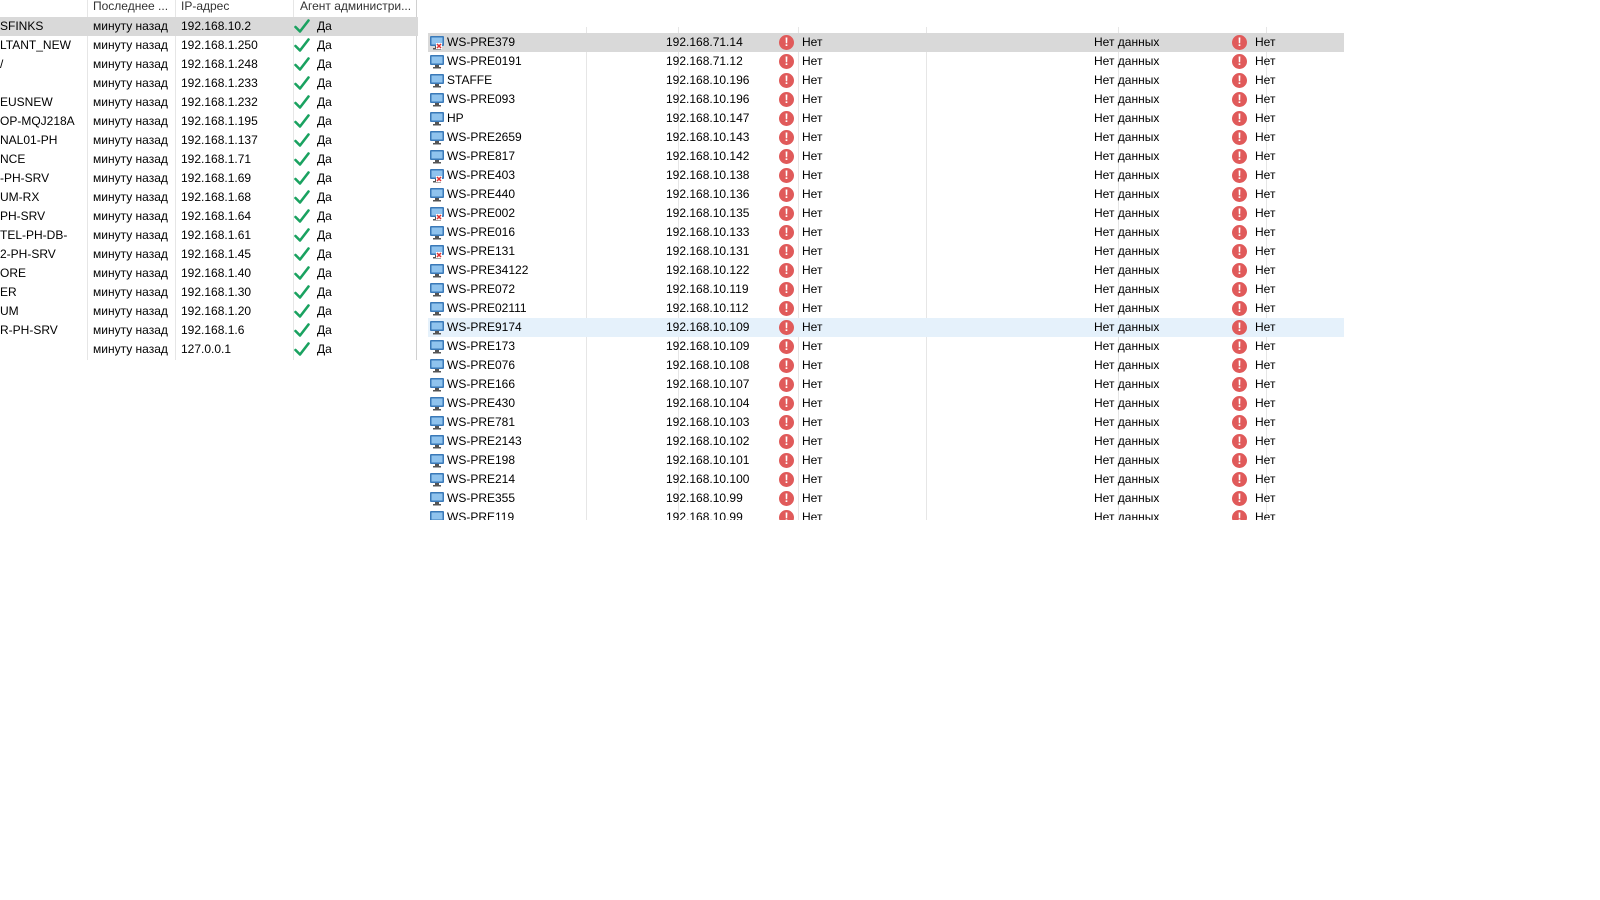 The height and width of the screenshot is (900, 1600). What do you see at coordinates (28, 254) in the screenshot?
I see `device-name: 2-PH-SRV` at bounding box center [28, 254].